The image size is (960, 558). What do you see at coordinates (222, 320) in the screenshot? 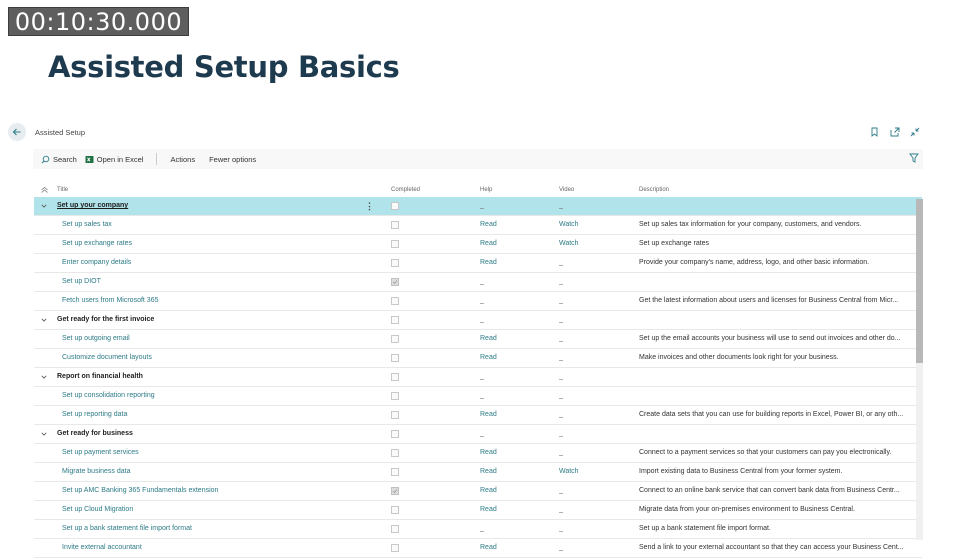
I see `group-title: Get ready for the first invoice` at bounding box center [222, 320].